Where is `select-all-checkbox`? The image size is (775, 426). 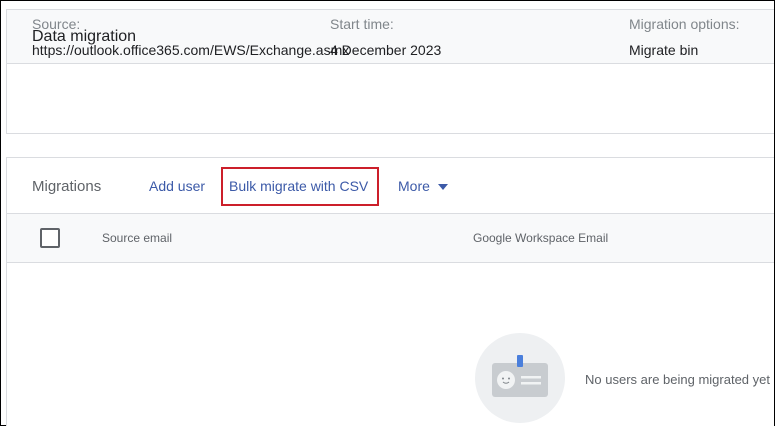
select-all-checkbox is located at coordinates (50, 238).